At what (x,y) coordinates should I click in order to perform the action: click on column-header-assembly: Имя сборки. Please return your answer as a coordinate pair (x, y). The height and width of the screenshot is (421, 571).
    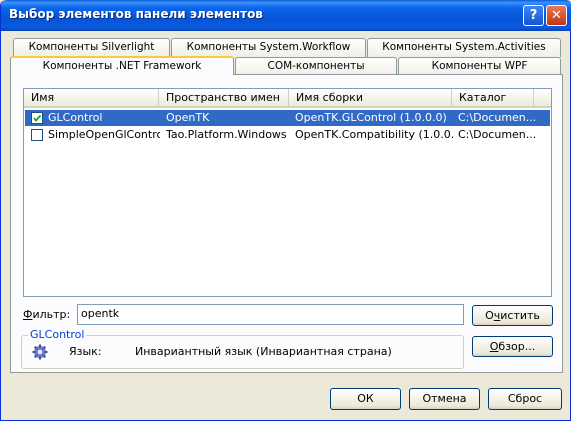
    Looking at the image, I should click on (370, 98).